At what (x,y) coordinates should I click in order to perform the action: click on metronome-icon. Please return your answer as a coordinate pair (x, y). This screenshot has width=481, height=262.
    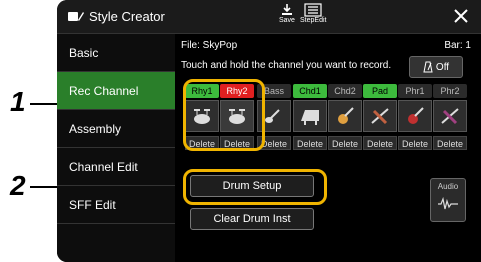
    Looking at the image, I should click on (428, 67).